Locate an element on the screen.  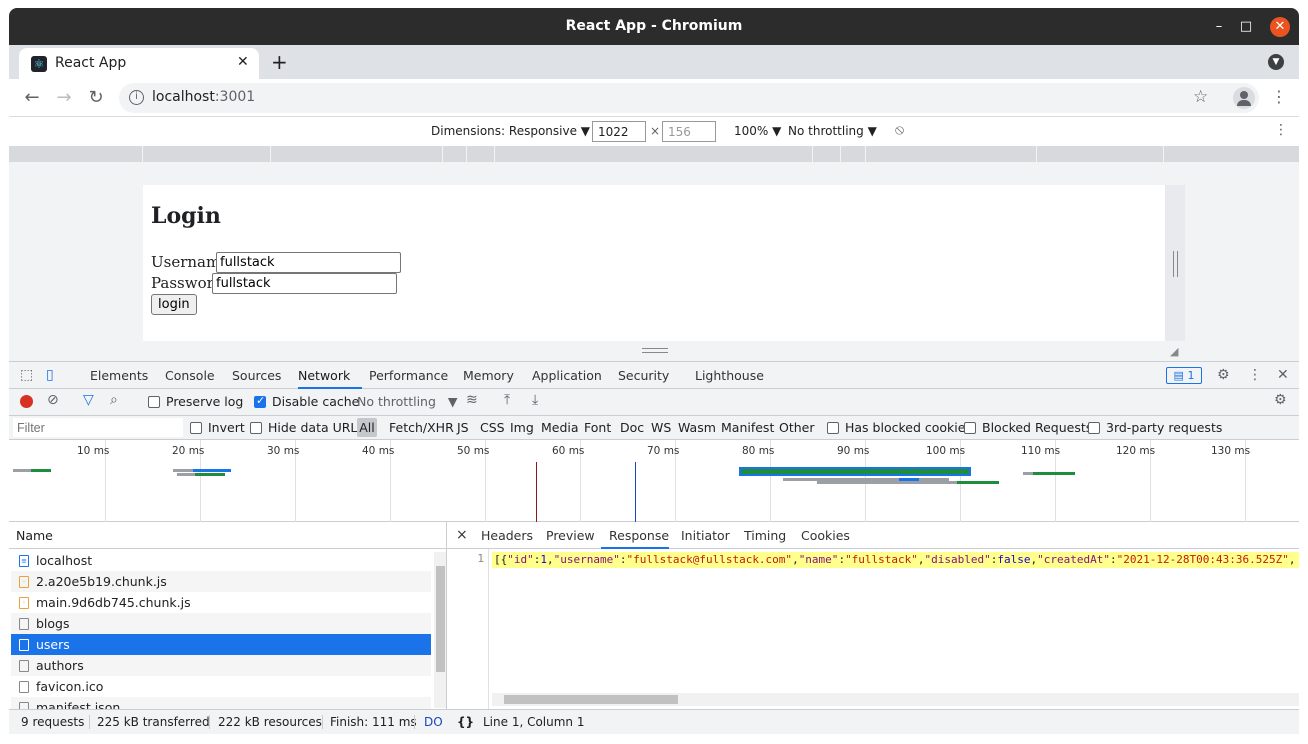
throttling-dropdown: No throttling ▼ is located at coordinates (832, 131).